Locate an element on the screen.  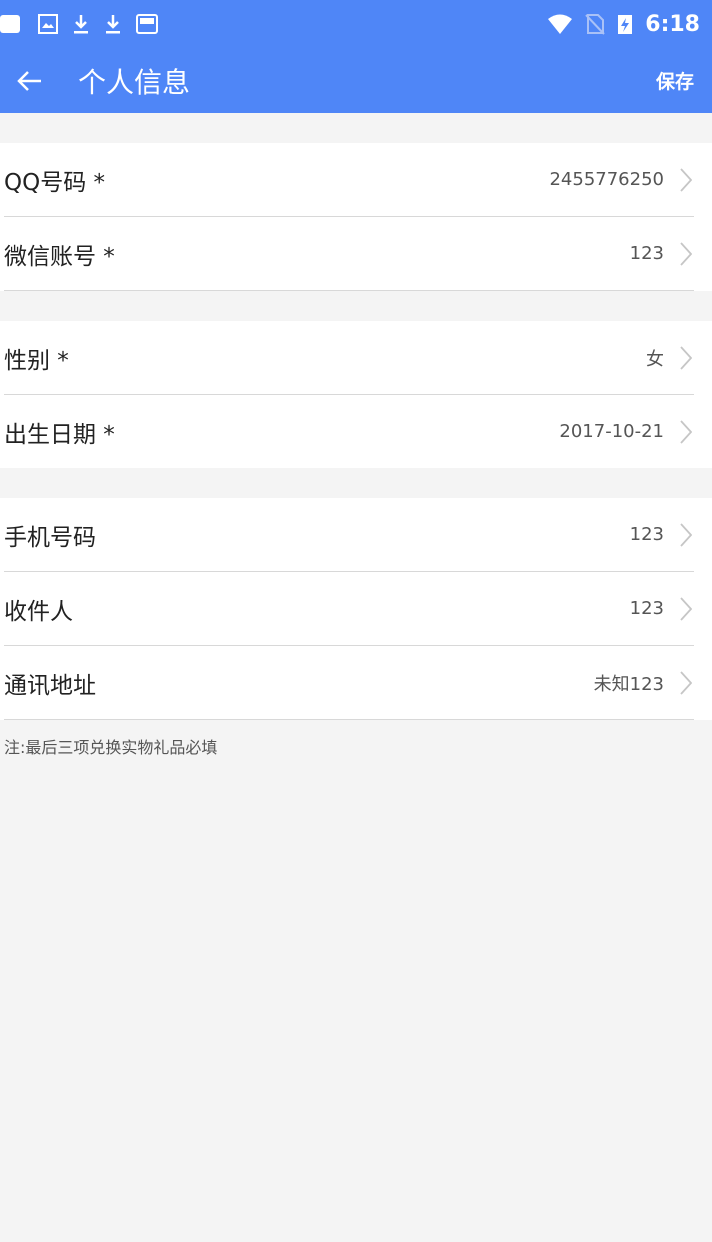
row-label: QQ号码 * is located at coordinates (55, 182).